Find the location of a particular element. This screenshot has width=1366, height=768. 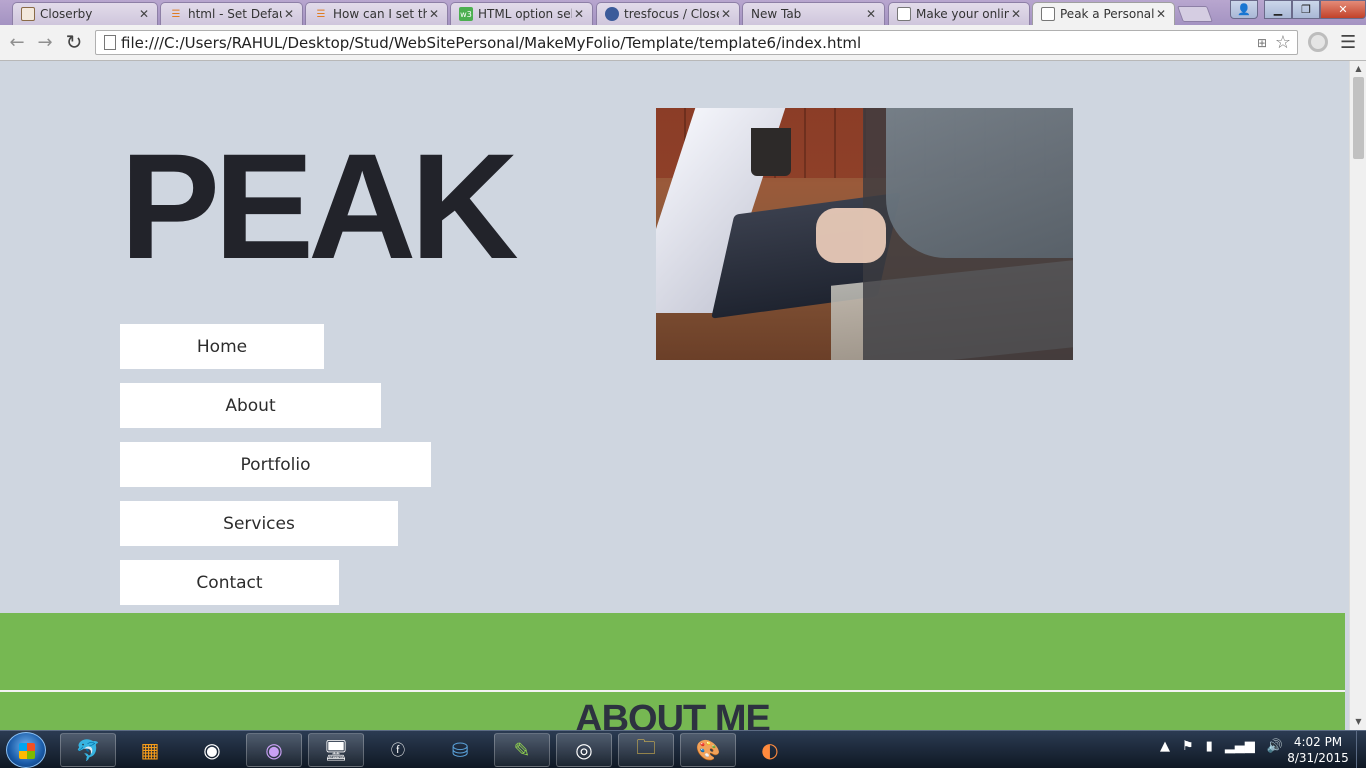

eclipse-purple-app-icon: ◉ is located at coordinates (274, 750).